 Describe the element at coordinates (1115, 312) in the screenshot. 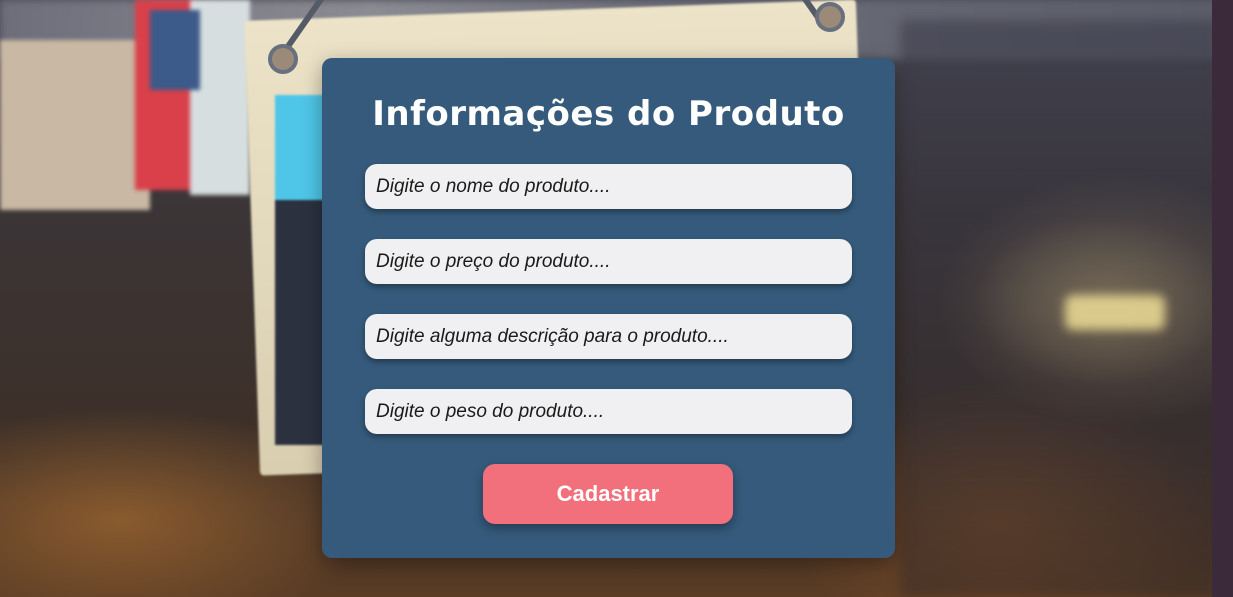

I see `background-lamp` at that location.